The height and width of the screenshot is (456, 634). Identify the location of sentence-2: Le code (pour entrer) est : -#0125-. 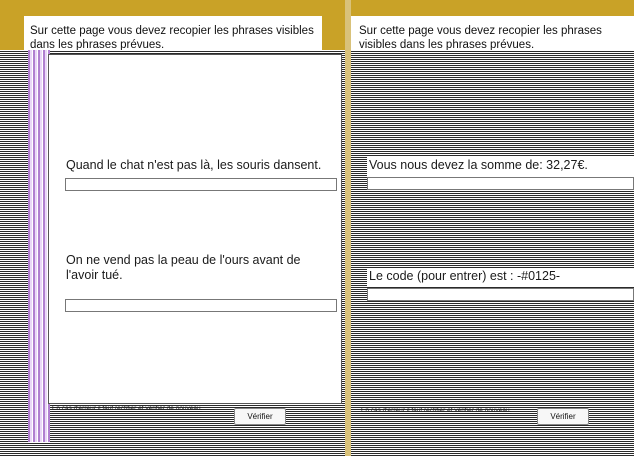
(465, 276).